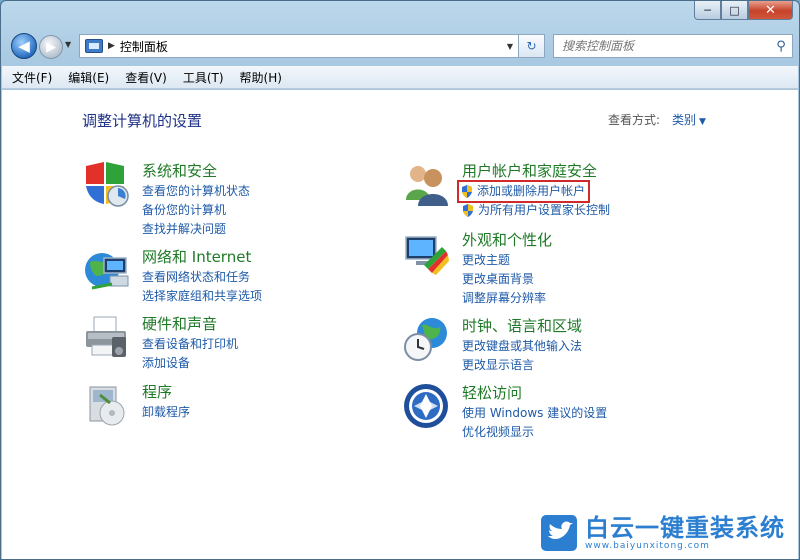  What do you see at coordinates (504, 260) in the screenshot?
I see `change-theme-link: 更改主题` at bounding box center [504, 260].